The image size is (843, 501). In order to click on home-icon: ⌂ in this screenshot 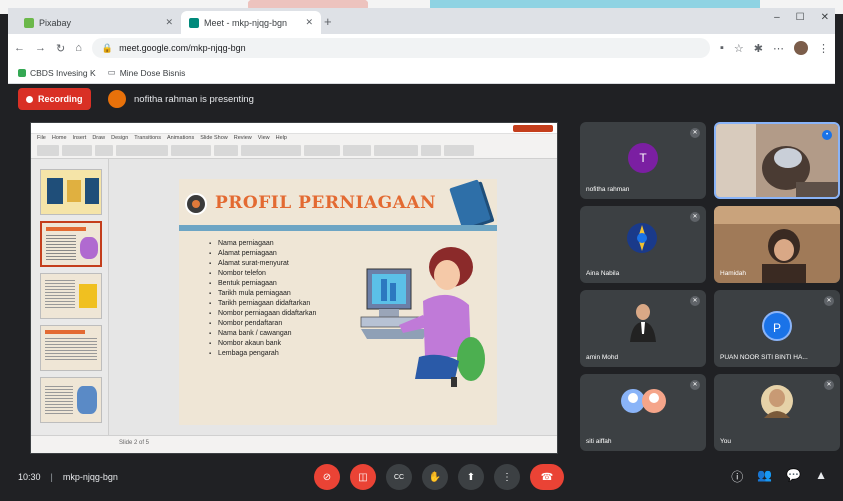, I will do `click(78, 48)`.